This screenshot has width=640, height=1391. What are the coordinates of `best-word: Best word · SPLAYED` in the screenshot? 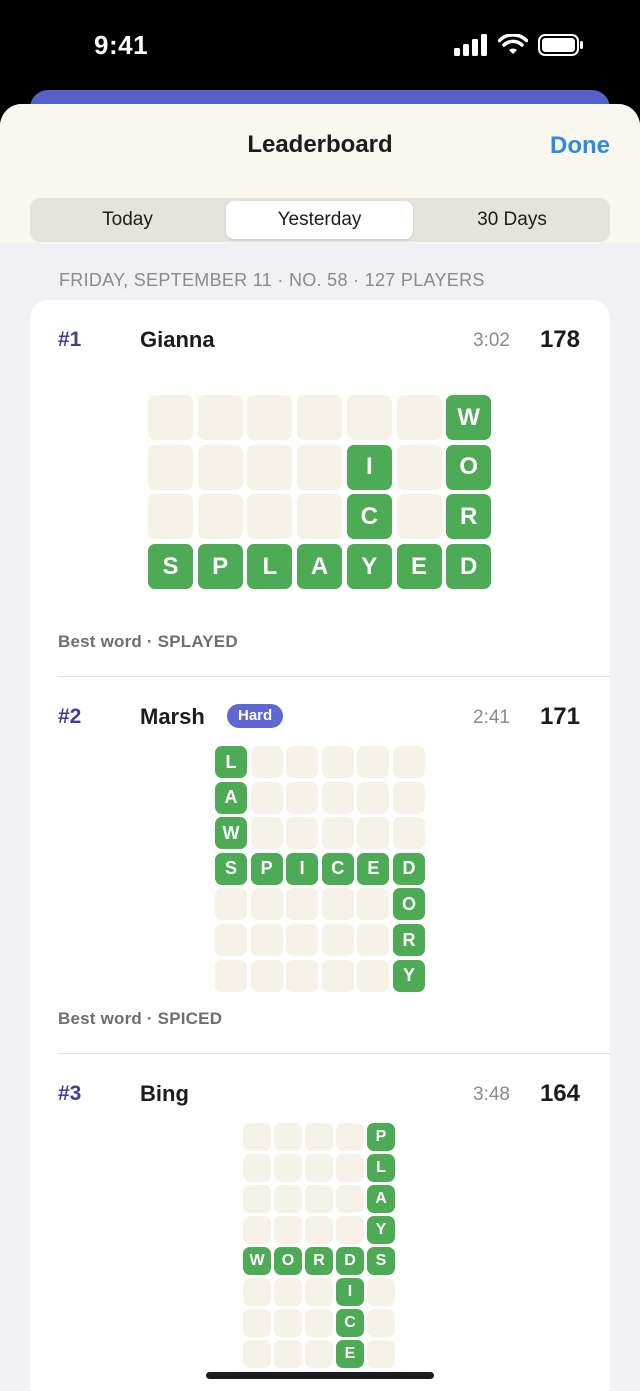 It's located at (148, 641).